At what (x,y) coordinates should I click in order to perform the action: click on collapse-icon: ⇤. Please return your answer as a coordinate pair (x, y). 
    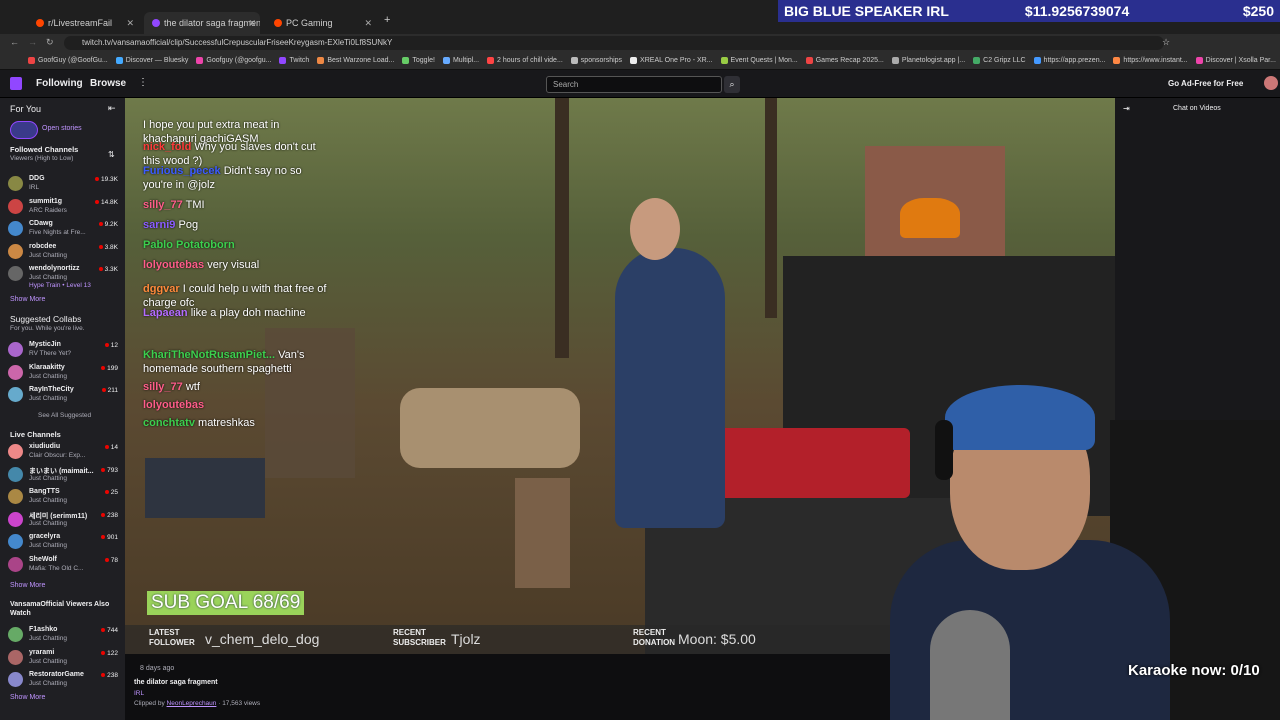
    Looking at the image, I should click on (112, 108).